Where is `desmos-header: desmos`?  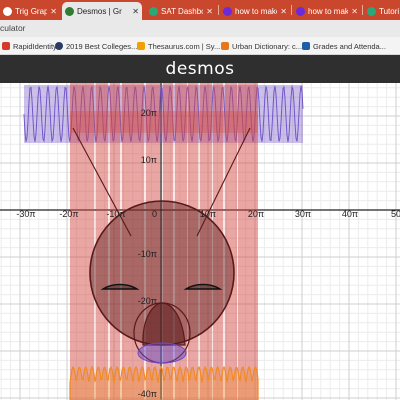 desmos-header: desmos is located at coordinates (200, 69).